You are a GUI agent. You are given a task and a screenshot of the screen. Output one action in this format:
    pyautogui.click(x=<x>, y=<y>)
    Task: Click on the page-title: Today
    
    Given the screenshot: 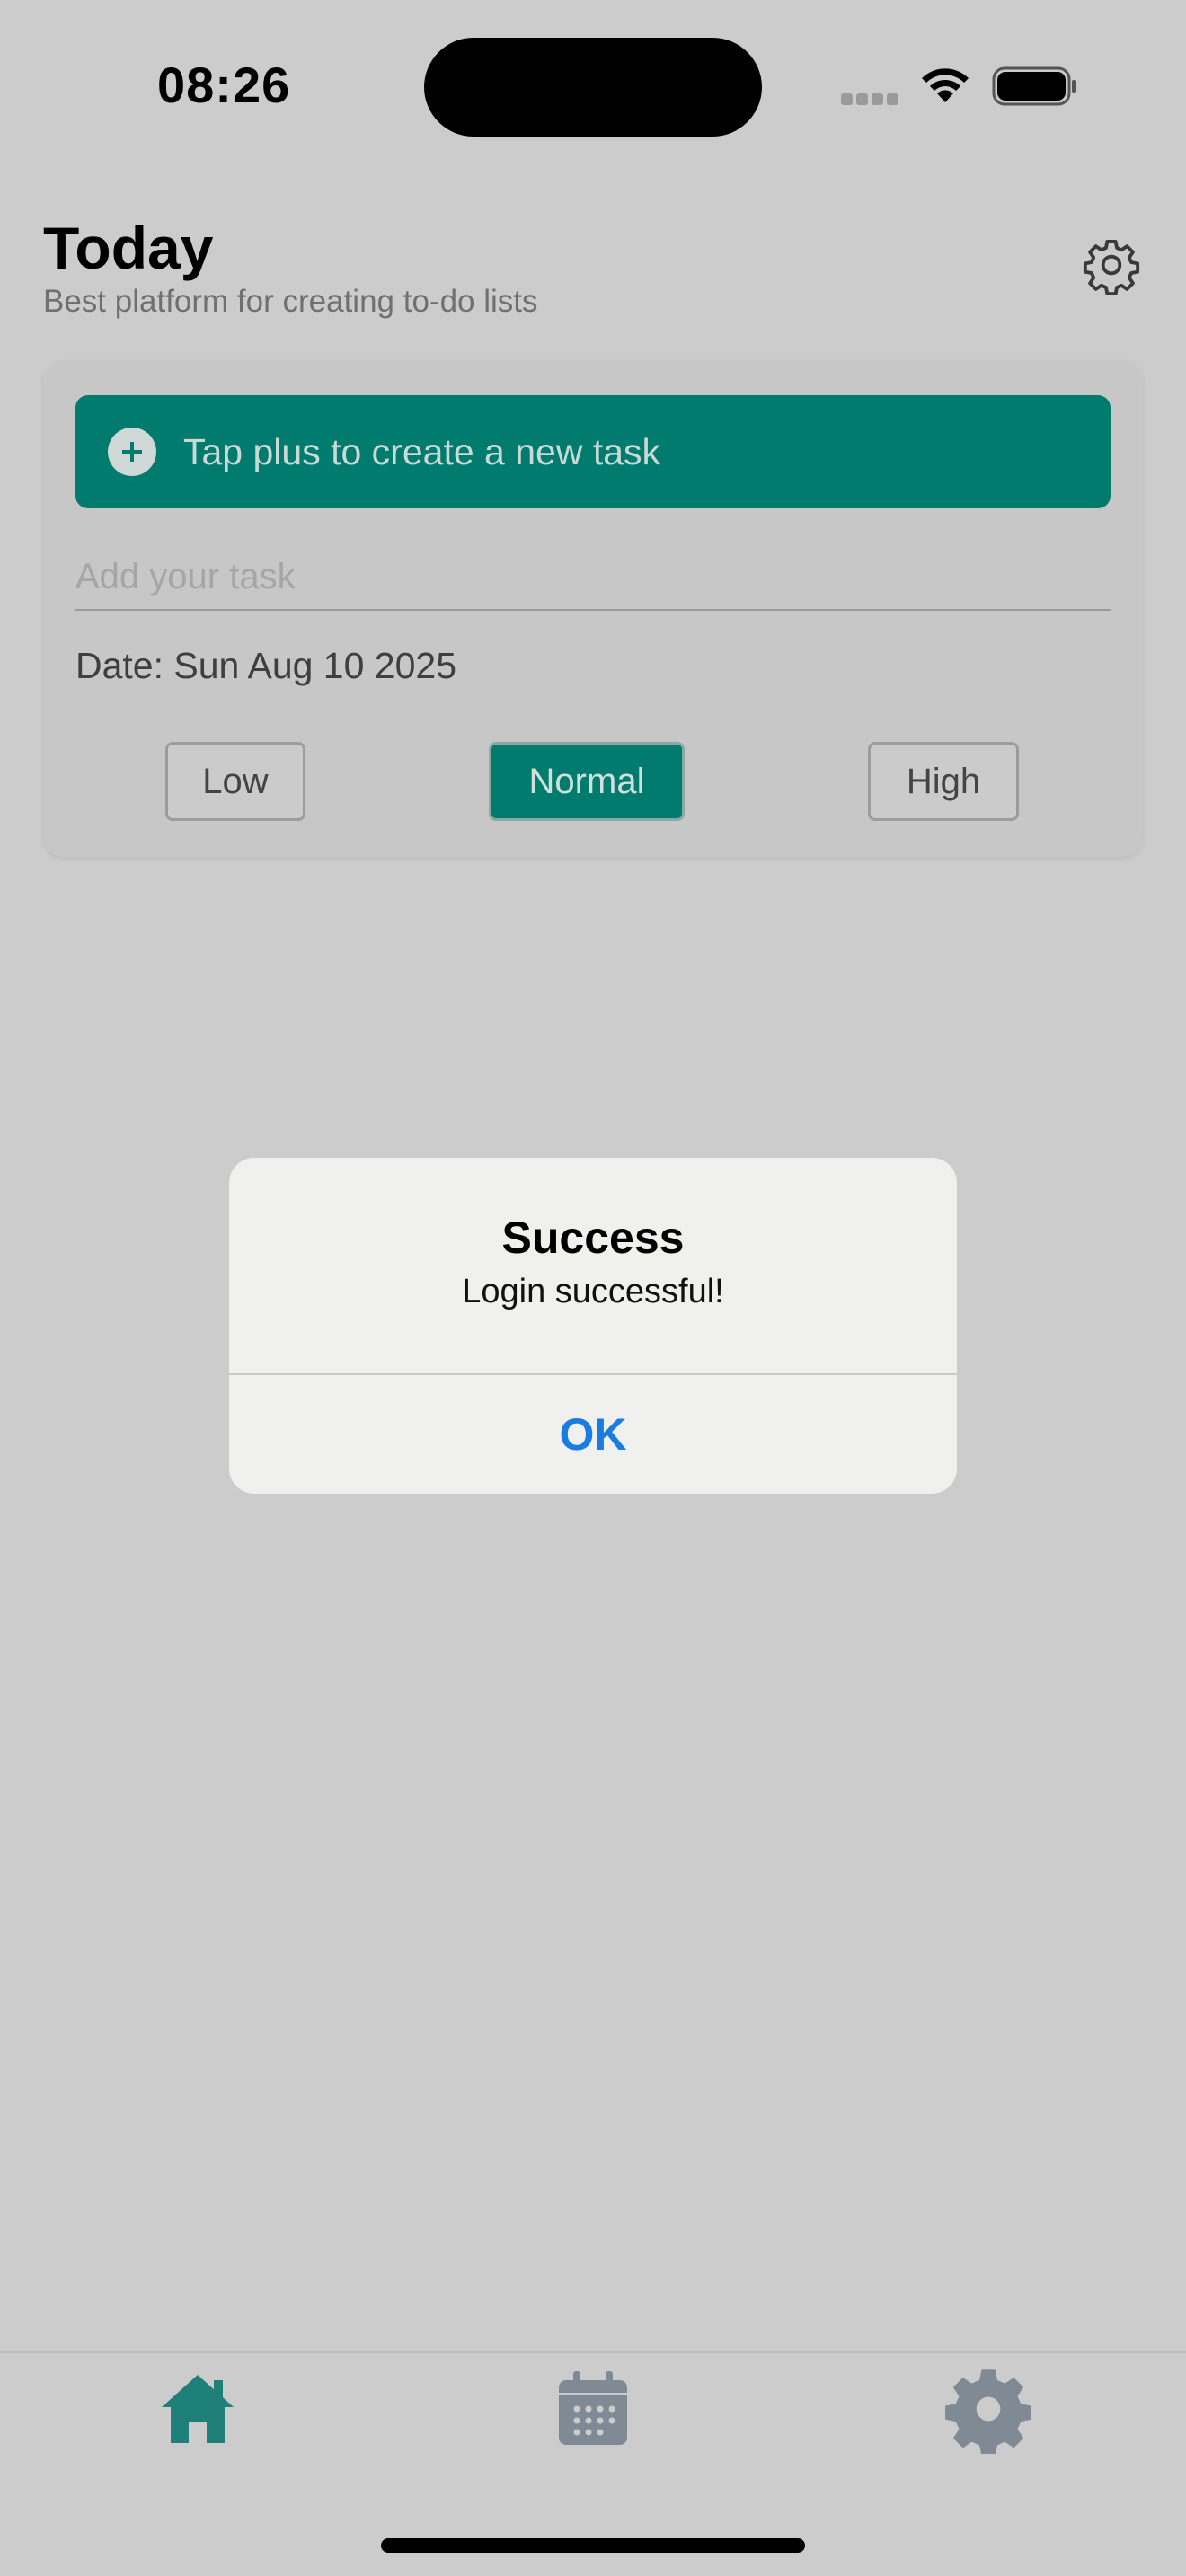 What is the action you would take?
    pyautogui.click(x=128, y=248)
    